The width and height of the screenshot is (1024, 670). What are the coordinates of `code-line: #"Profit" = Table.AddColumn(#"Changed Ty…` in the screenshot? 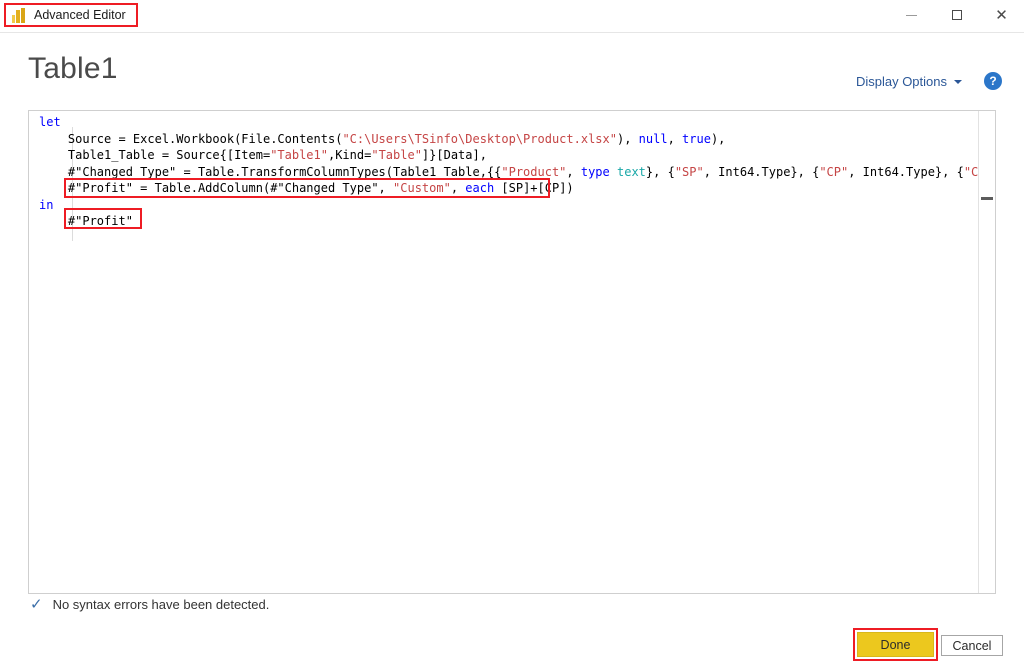 It's located at (509, 188).